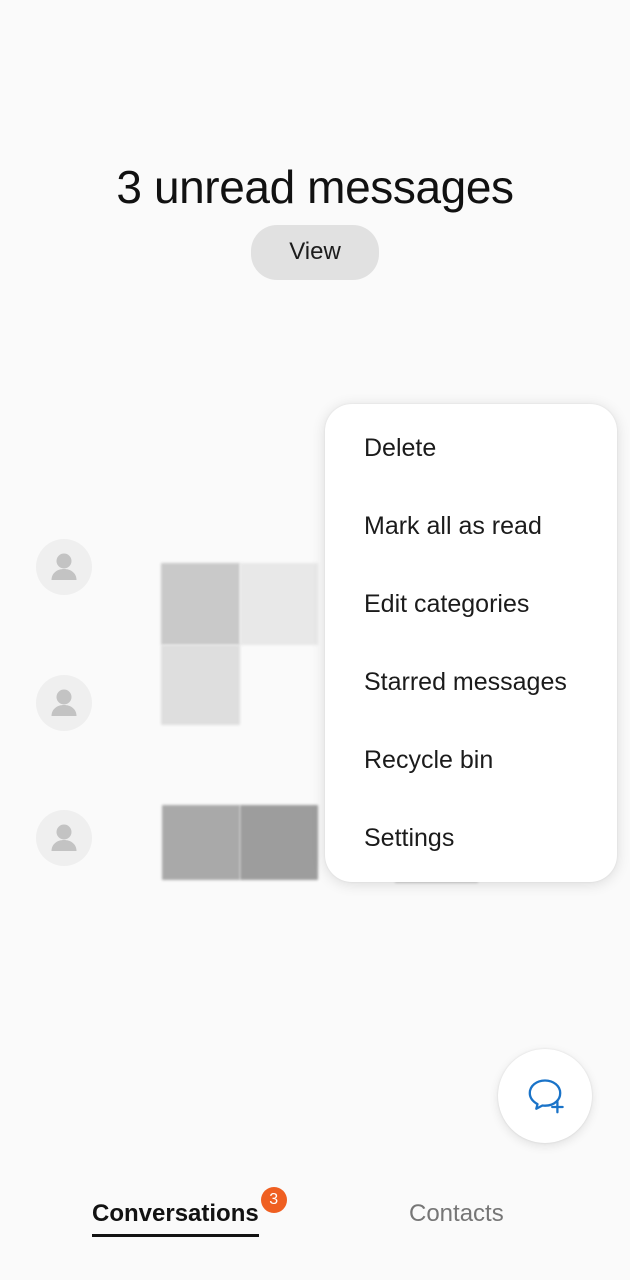 This screenshot has width=630, height=1280. What do you see at coordinates (315, 187) in the screenshot?
I see `page-title: 3 unread messages` at bounding box center [315, 187].